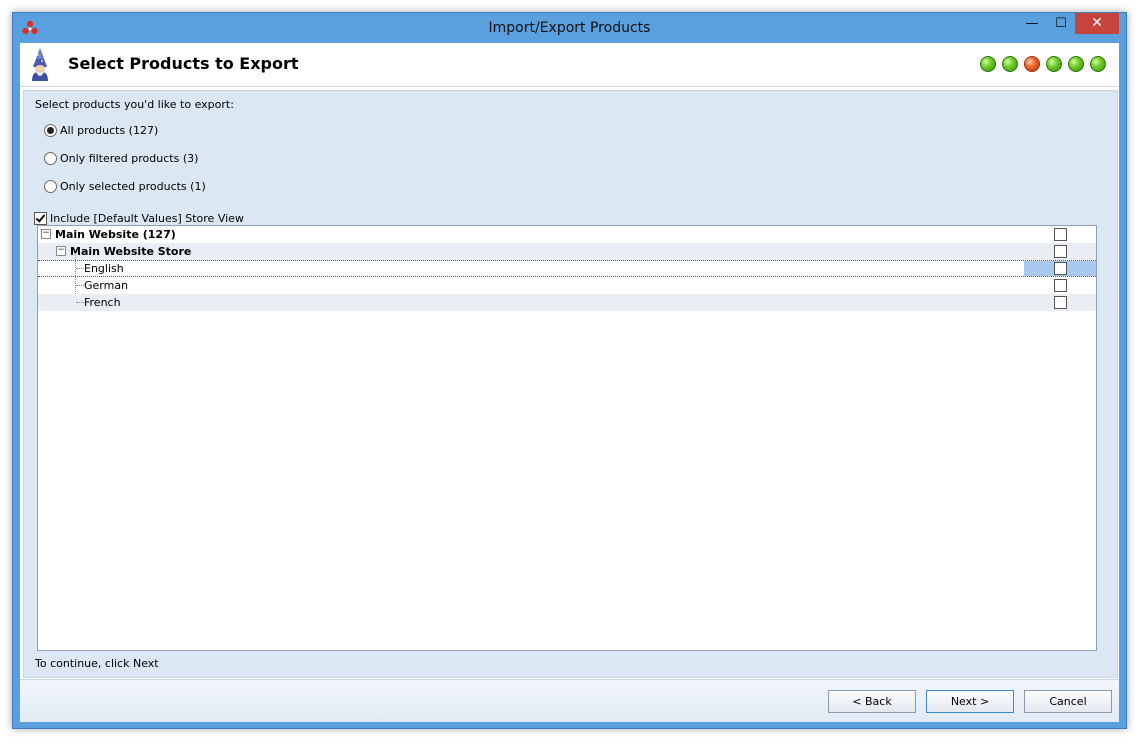 The height and width of the screenshot is (746, 1145). I want to click on wizard-header: Select Products to Export, so click(569, 65).